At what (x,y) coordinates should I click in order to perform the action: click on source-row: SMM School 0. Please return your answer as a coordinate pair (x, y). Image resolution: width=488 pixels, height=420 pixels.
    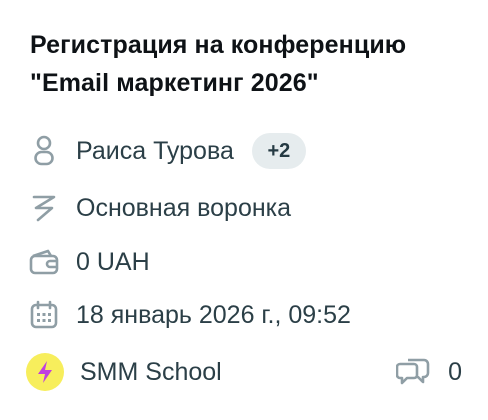
    Looking at the image, I should click on (244, 372).